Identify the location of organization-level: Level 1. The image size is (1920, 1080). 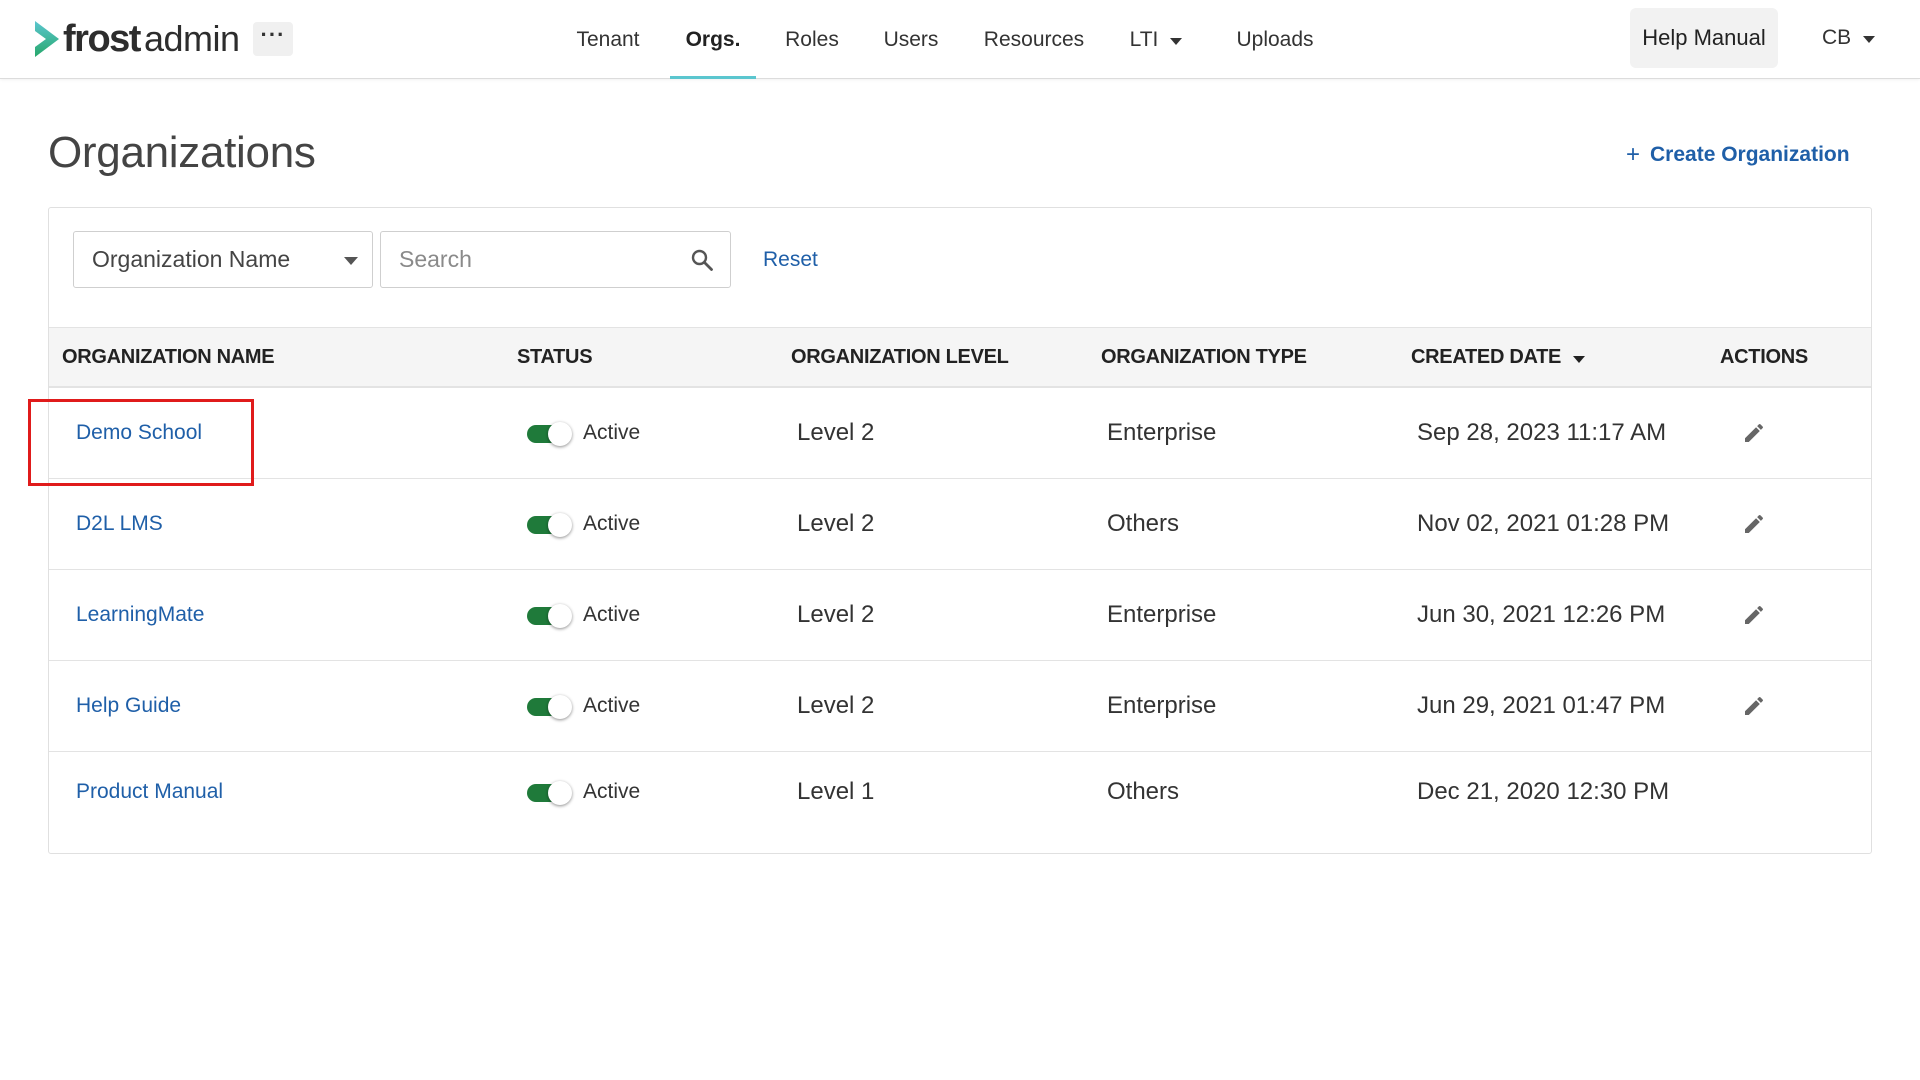
(836, 791).